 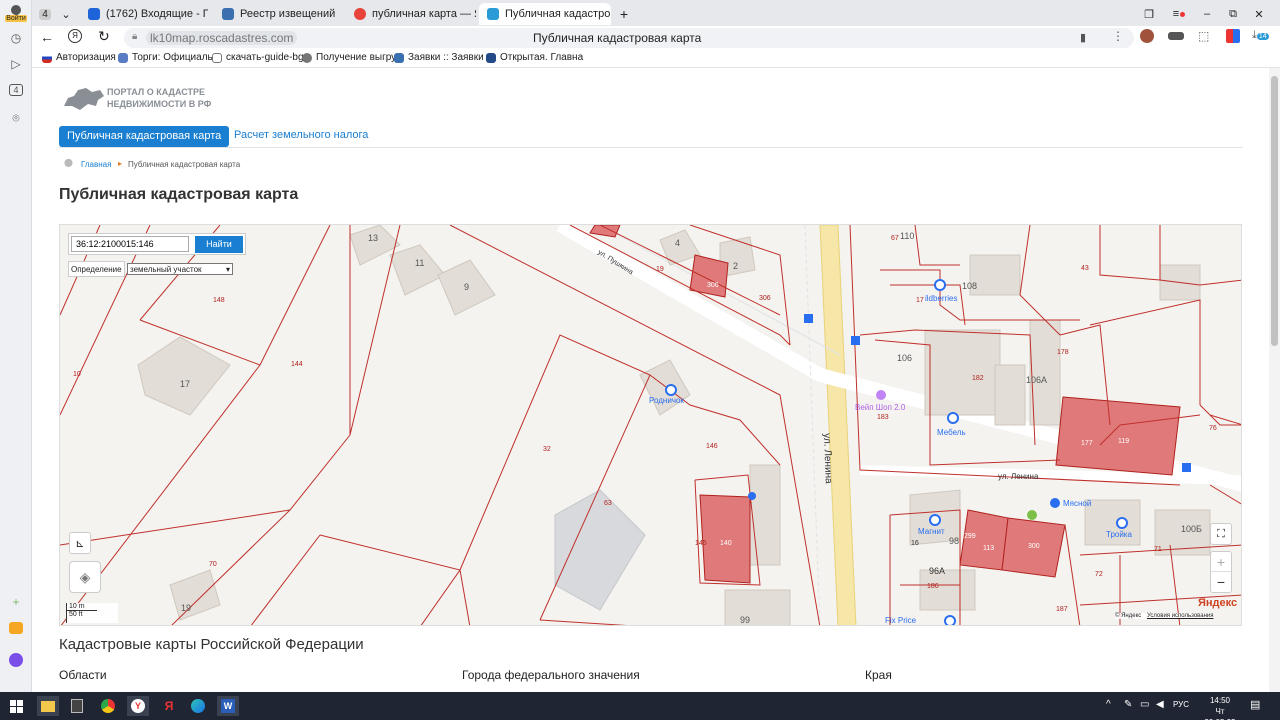 I want to click on nav-land-tax-link: Расчет земельного налога, so click(x=301, y=135).